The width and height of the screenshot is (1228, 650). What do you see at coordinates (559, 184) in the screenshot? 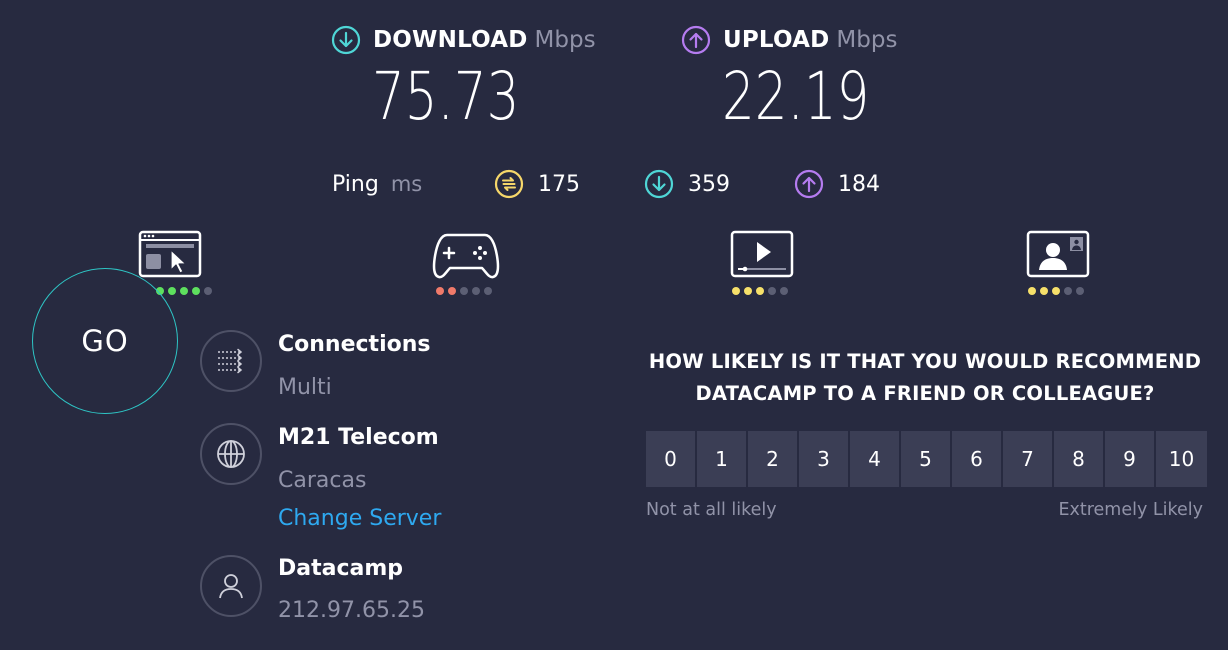
I see `ping-idle-value: 175` at bounding box center [559, 184].